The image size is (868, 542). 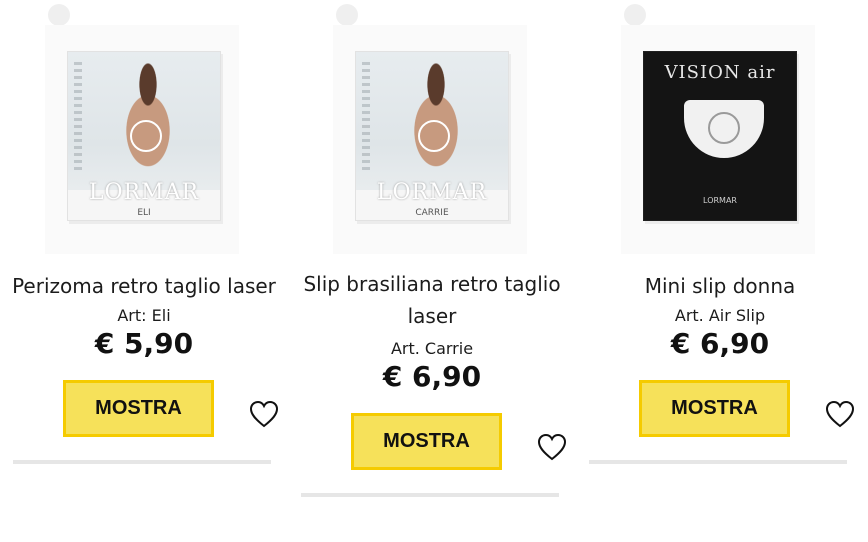 I want to click on product-image: LORMAR CARRIE, so click(x=430, y=139).